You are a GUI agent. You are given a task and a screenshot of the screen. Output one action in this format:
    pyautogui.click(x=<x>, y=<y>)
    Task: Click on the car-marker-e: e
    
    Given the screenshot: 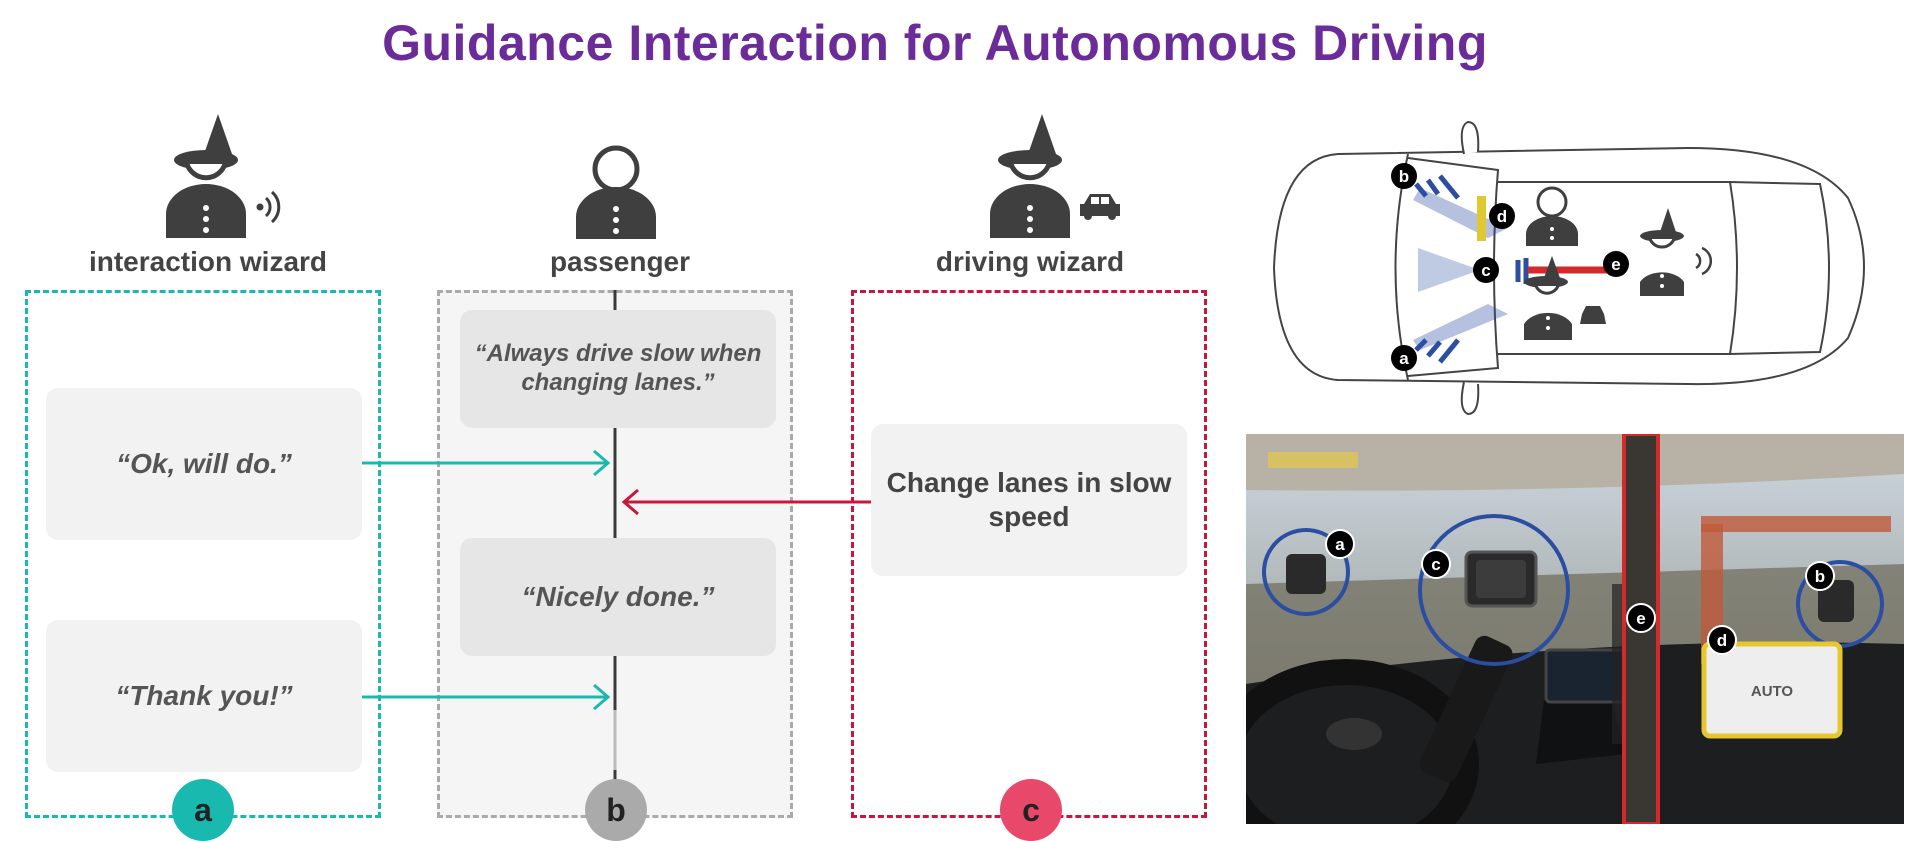 What is the action you would take?
    pyautogui.click(x=1616, y=264)
    